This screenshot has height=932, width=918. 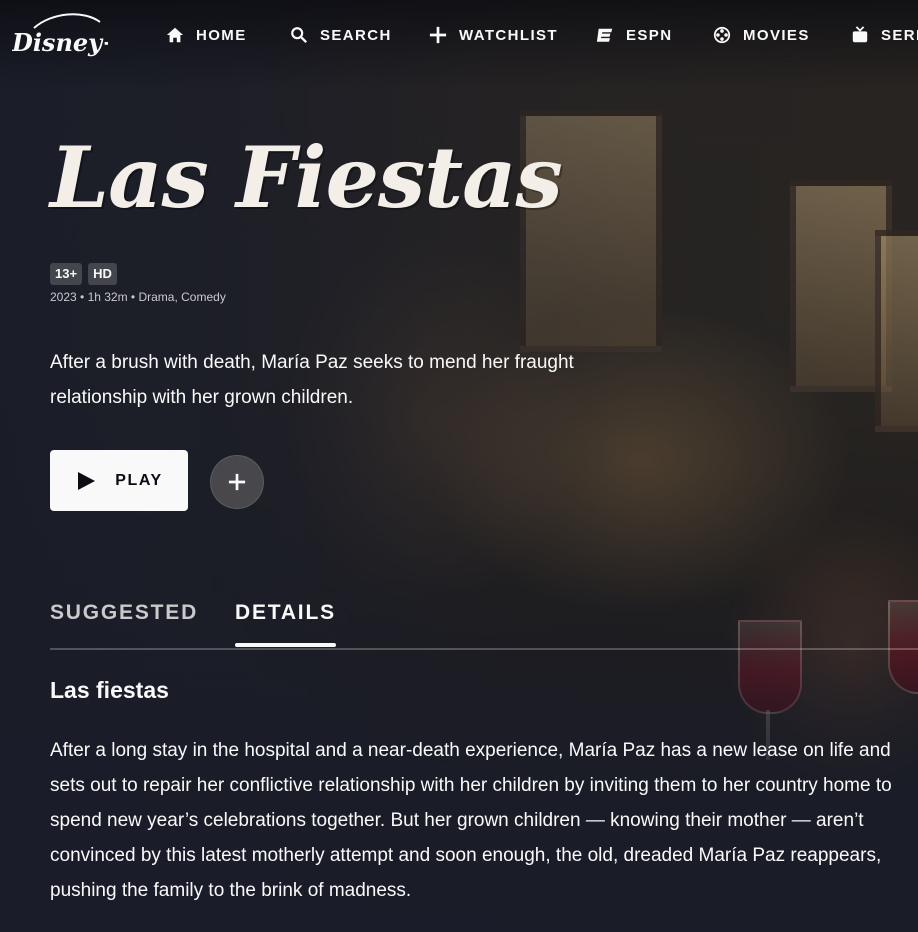 I want to click on tab-details: DETAILS, so click(x=285, y=613).